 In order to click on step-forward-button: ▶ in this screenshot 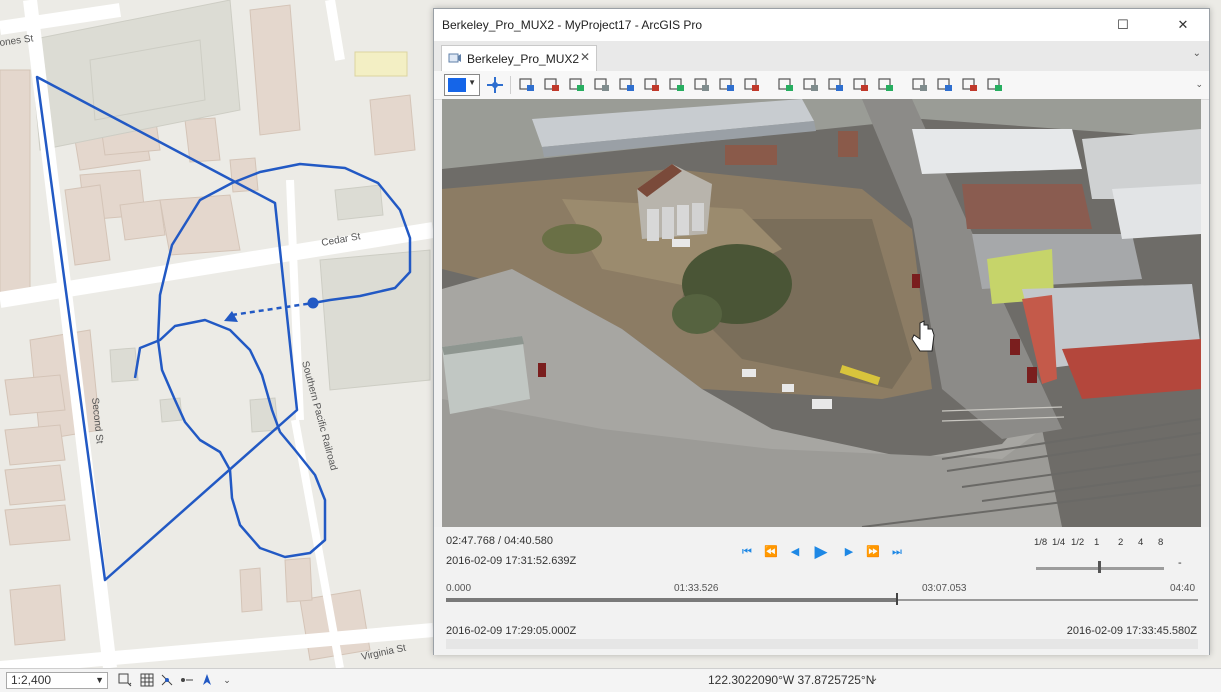, I will do `click(849, 552)`.